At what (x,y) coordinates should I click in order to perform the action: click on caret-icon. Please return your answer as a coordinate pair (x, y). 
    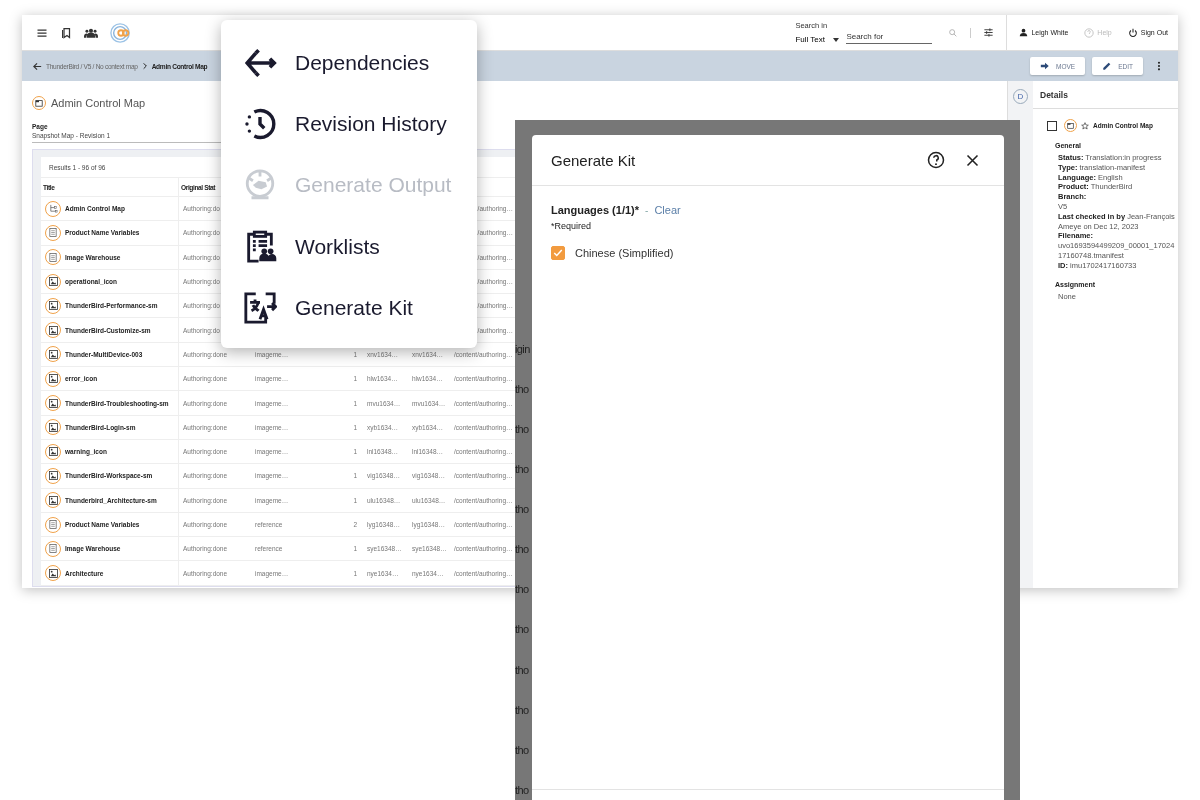
    Looking at the image, I should click on (836, 39).